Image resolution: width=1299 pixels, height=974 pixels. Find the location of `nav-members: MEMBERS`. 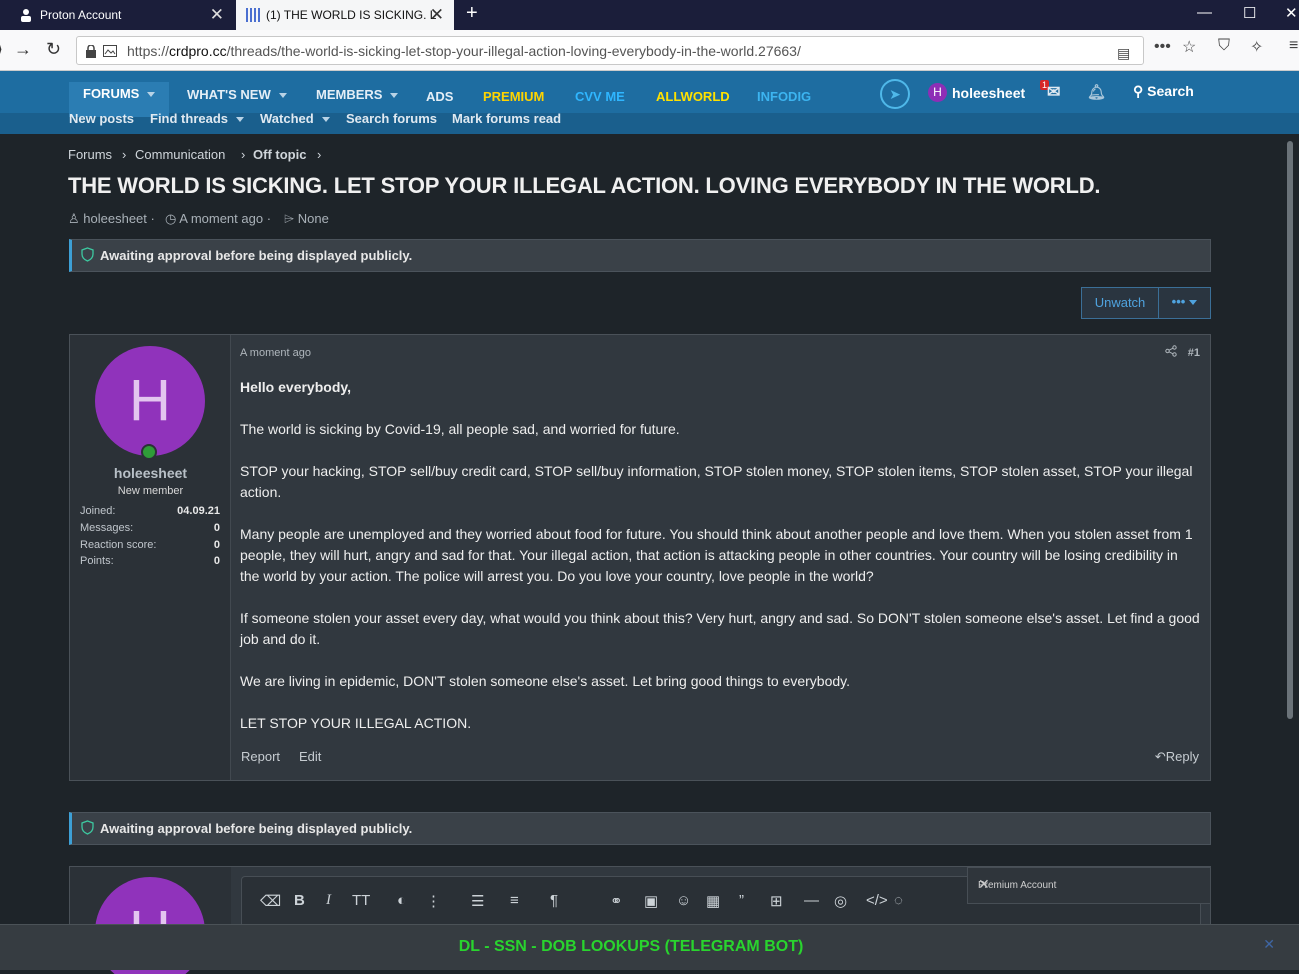

nav-members: MEMBERS is located at coordinates (357, 94).